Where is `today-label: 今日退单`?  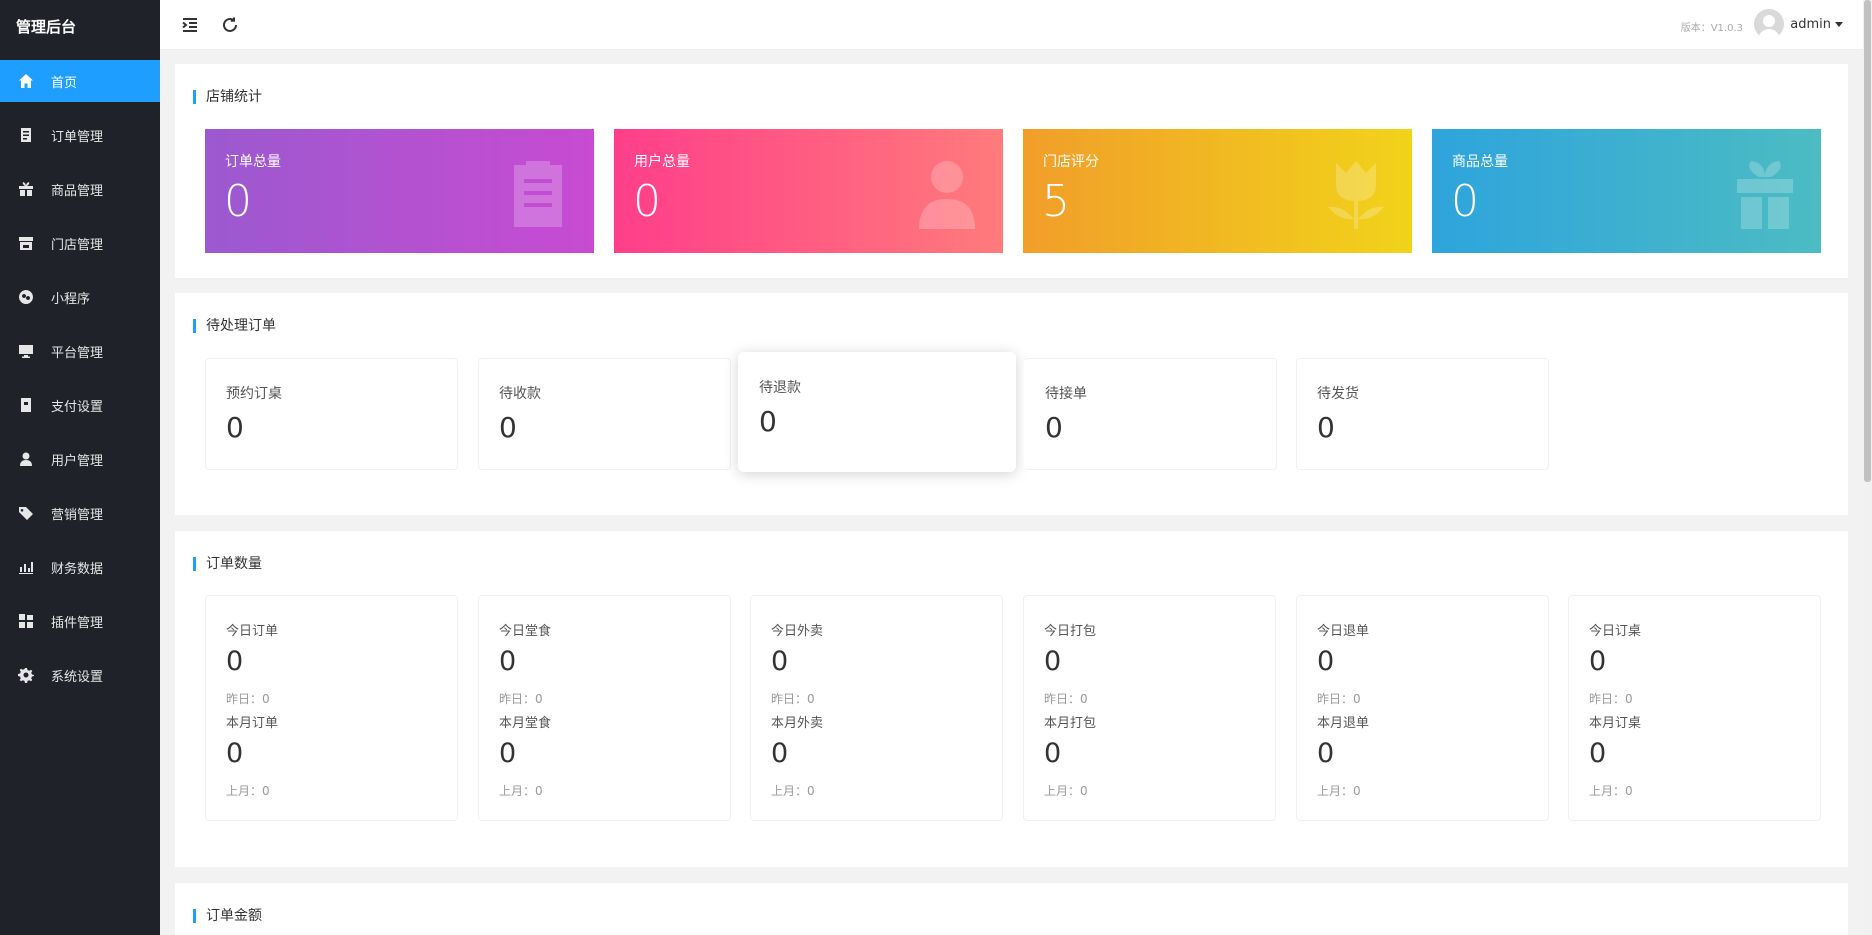 today-label: 今日退单 is located at coordinates (1343, 631).